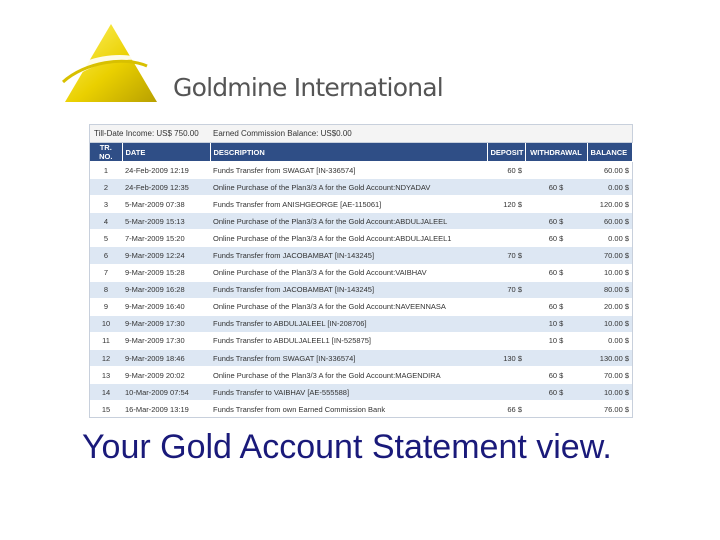 The height and width of the screenshot is (540, 720). I want to click on row-balance: 80.00 $, so click(609, 289).